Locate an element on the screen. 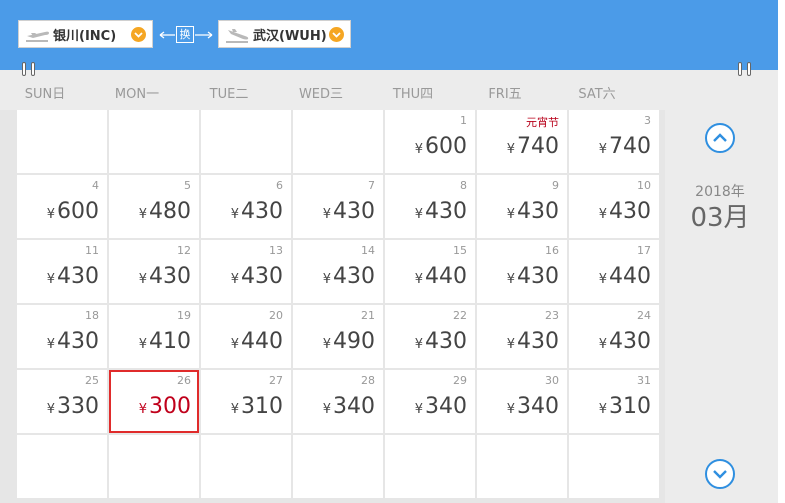  day-cell: 17 ¥440 is located at coordinates (614, 271).